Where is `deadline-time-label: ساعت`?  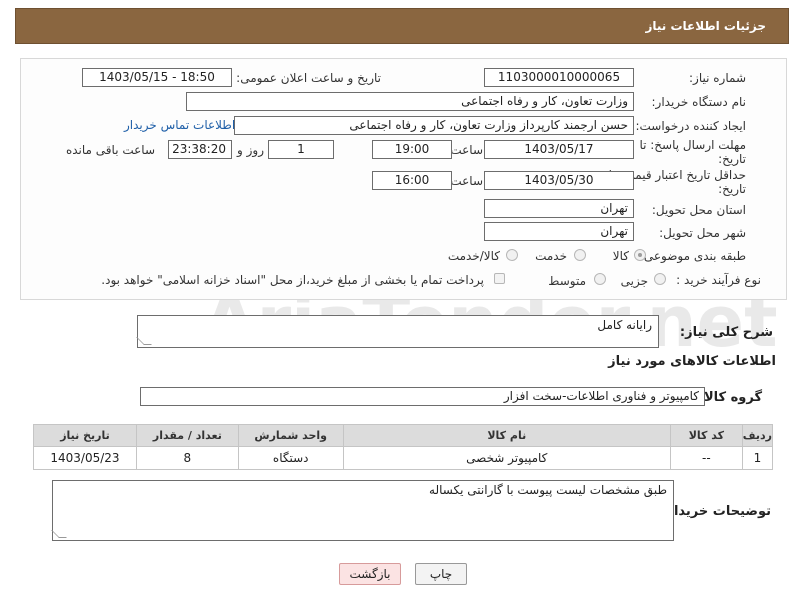 deadline-time-label: ساعت is located at coordinates (466, 150).